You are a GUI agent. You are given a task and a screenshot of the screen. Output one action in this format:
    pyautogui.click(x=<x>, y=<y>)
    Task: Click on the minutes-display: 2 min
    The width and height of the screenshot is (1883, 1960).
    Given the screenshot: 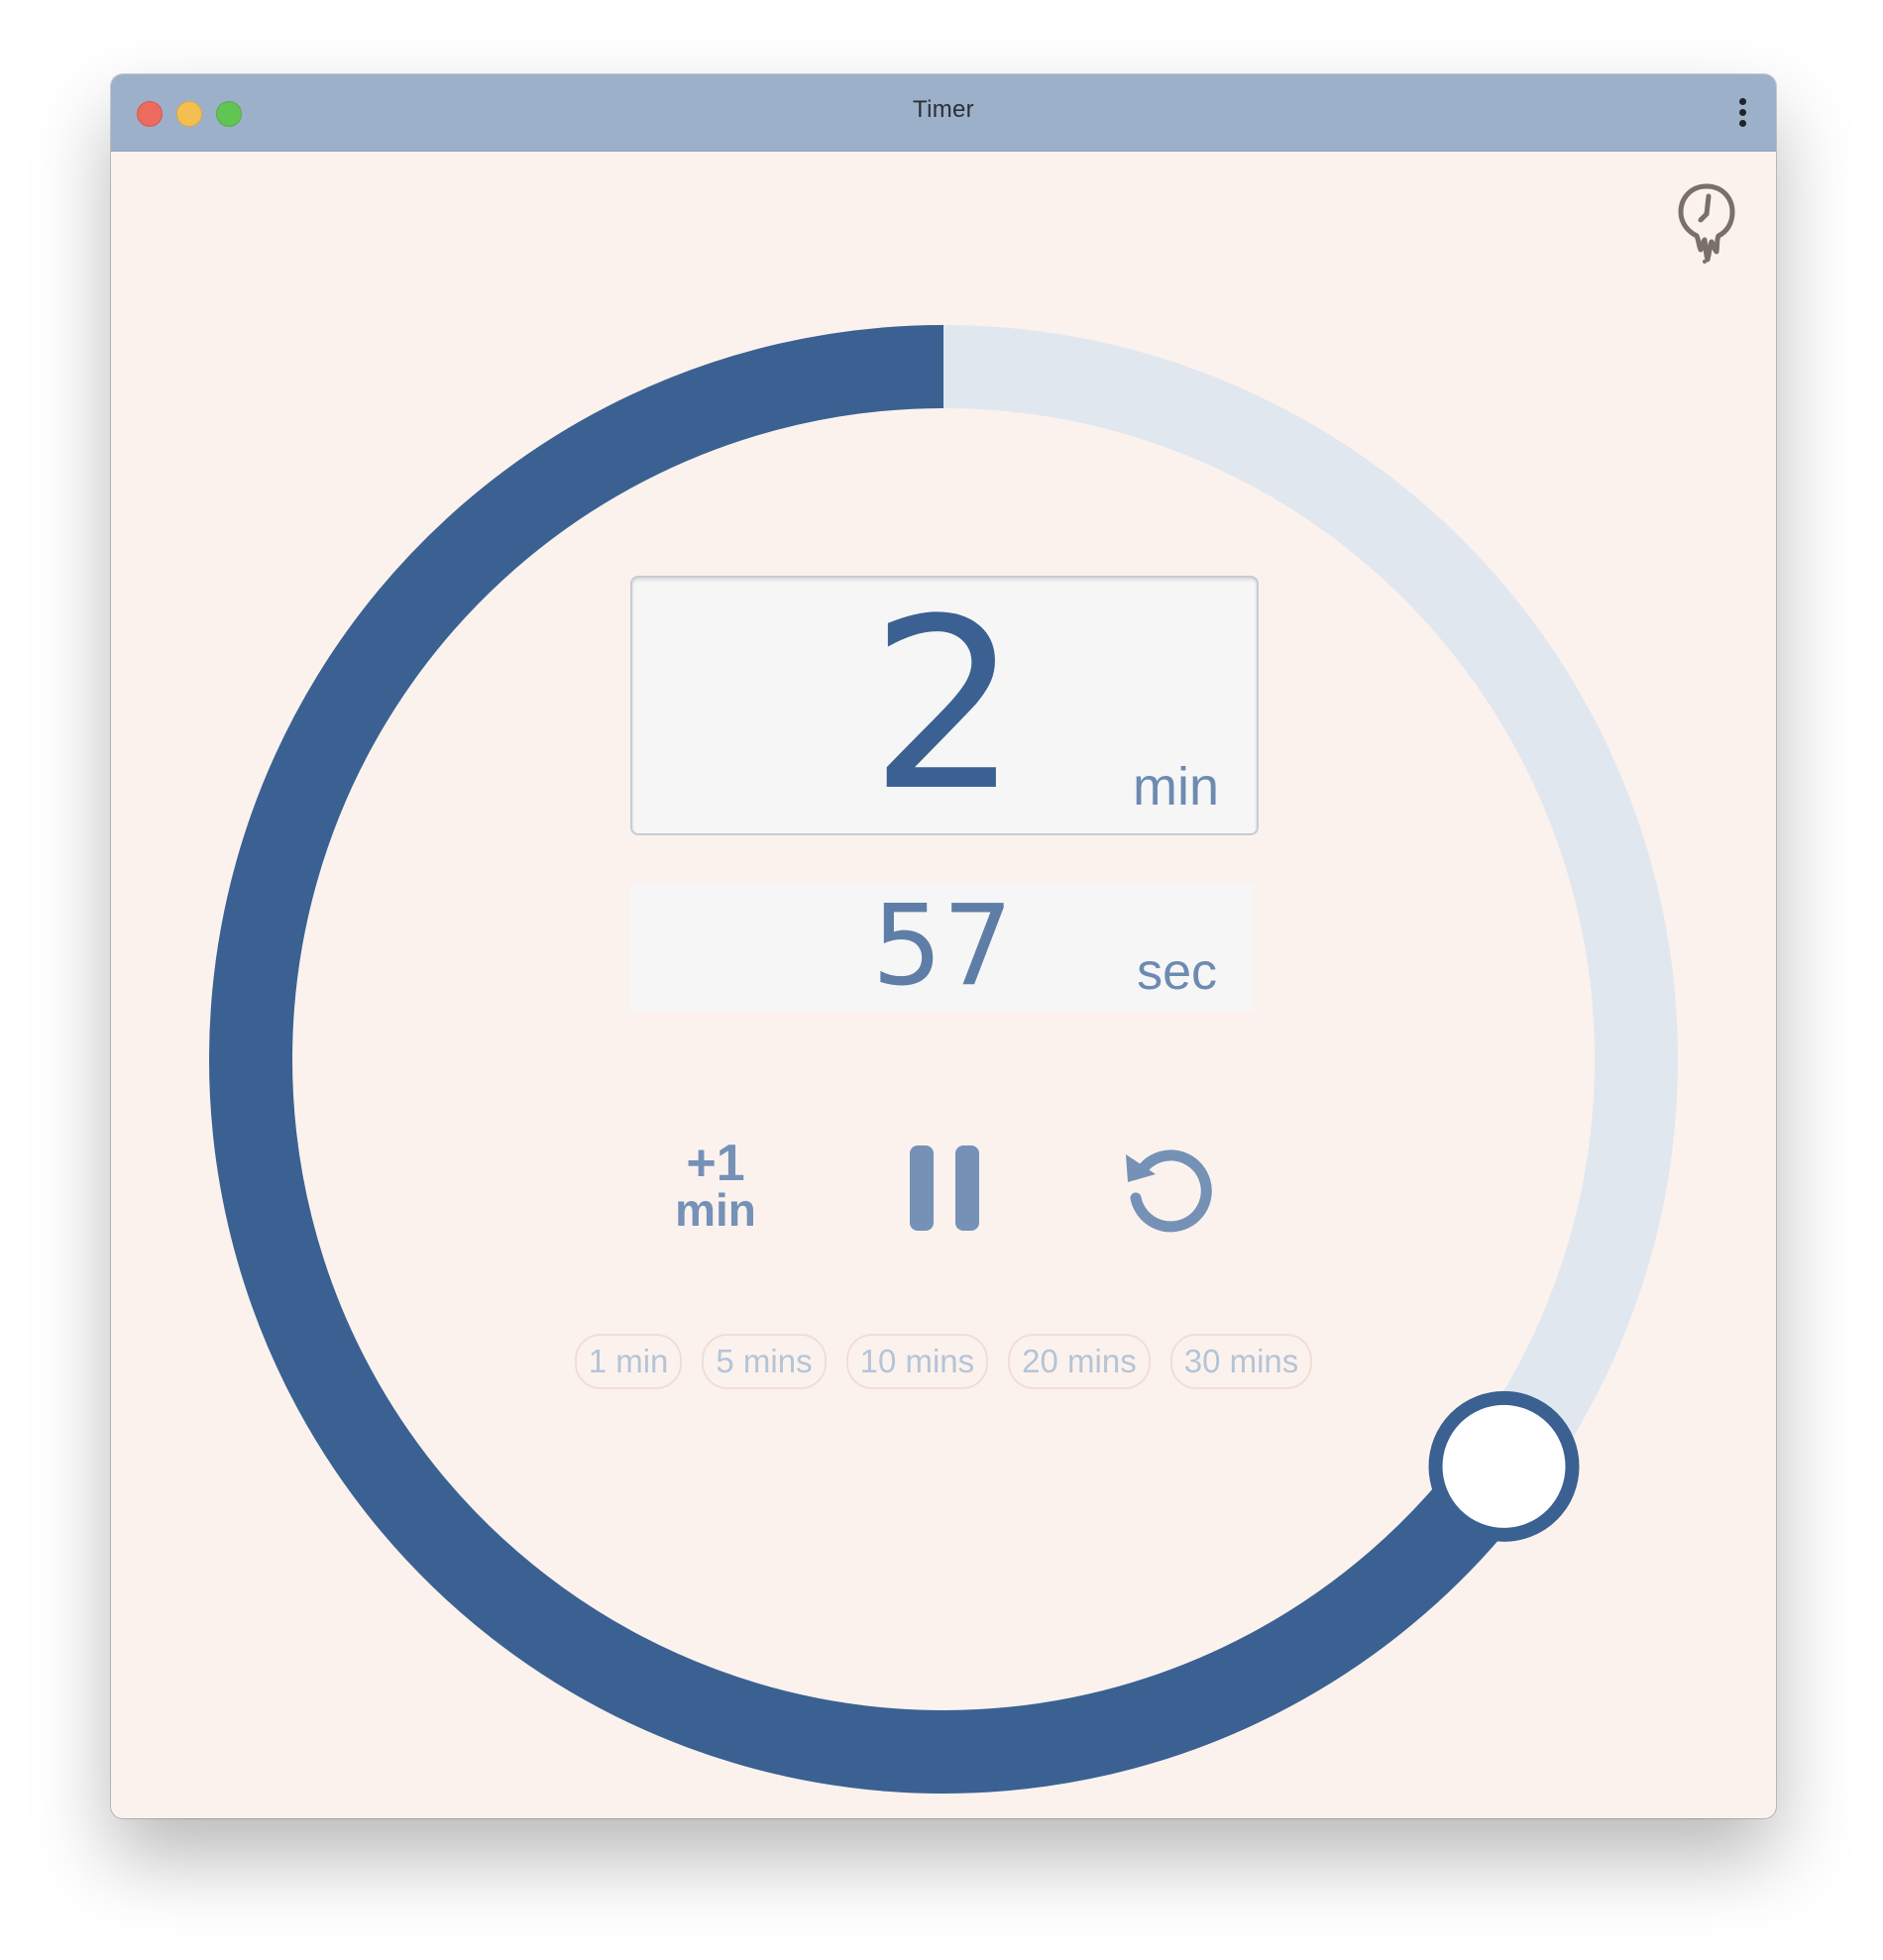 What is the action you would take?
    pyautogui.click(x=944, y=705)
    